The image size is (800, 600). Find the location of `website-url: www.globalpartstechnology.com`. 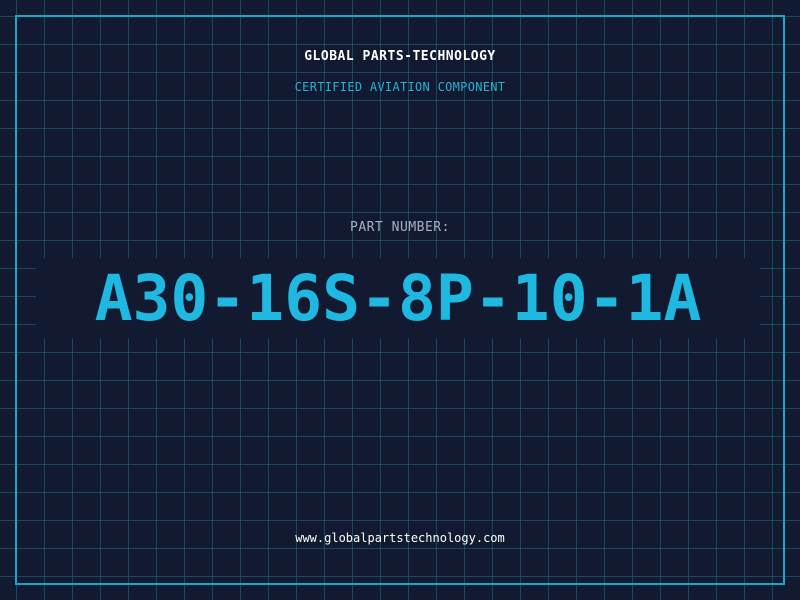

website-url: www.globalpartstechnology.com is located at coordinates (400, 538).